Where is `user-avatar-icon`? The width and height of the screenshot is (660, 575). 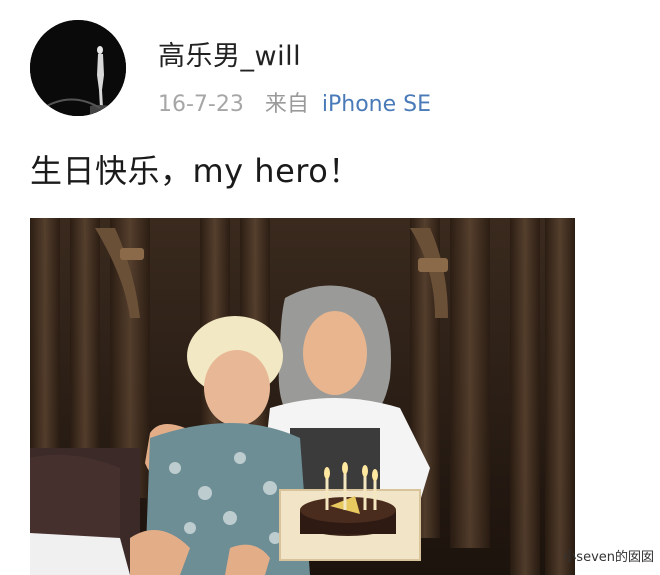
user-avatar-icon is located at coordinates (78, 68).